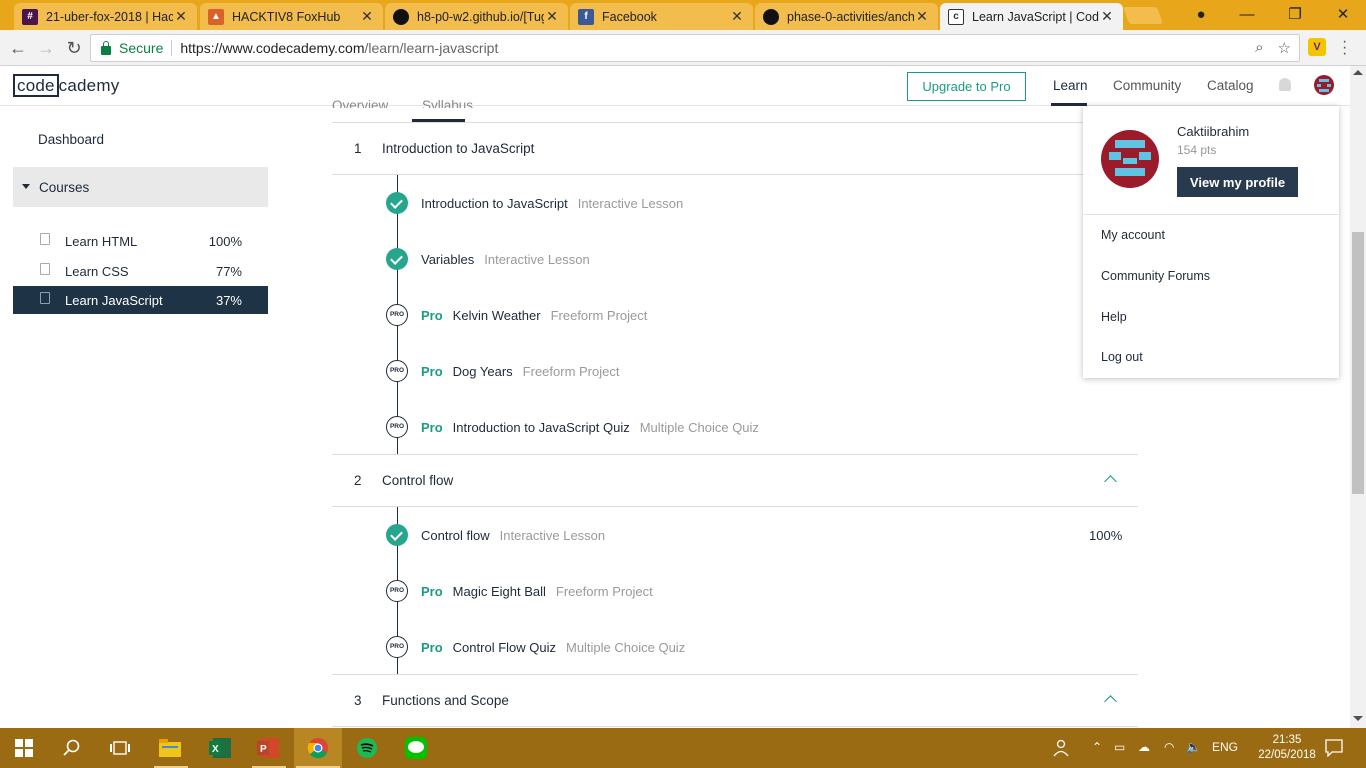 Image resolution: width=1366 pixels, height=768 pixels. I want to click on browser-tab: f Facebook ✕, so click(661, 16).